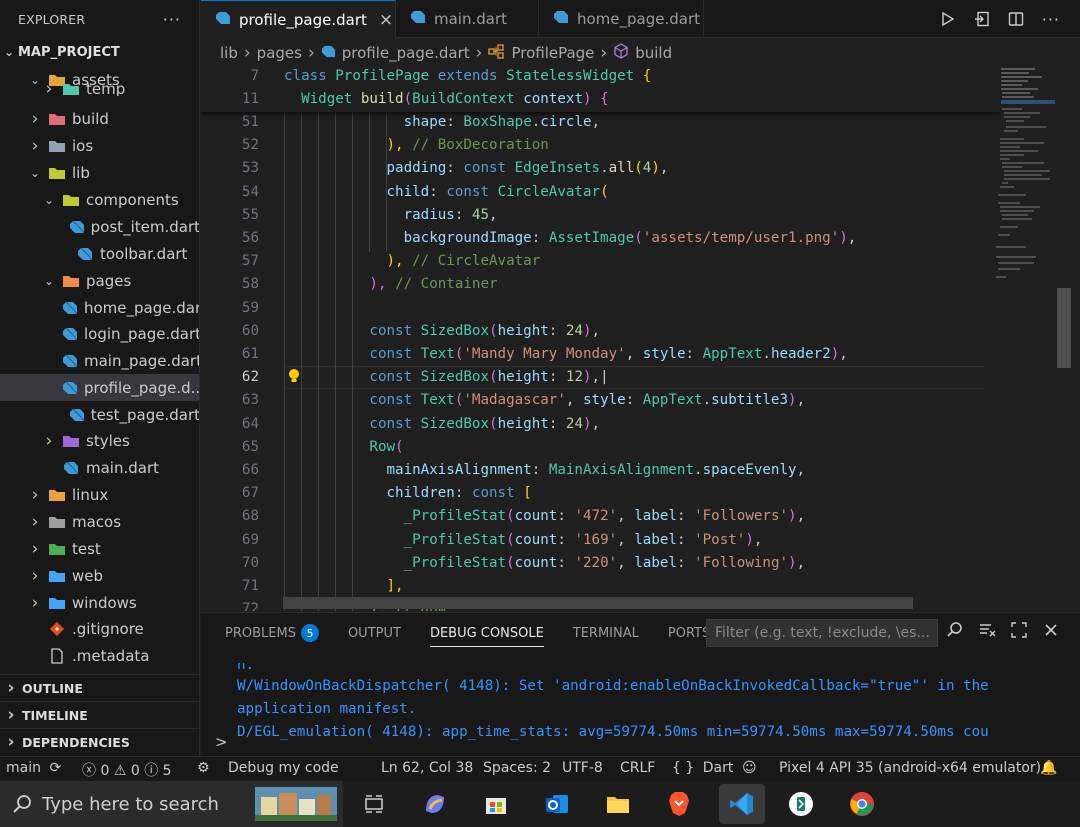 This screenshot has height=827, width=1080. Describe the element at coordinates (637, 768) in the screenshot. I see `line-ending: CRLF` at that location.